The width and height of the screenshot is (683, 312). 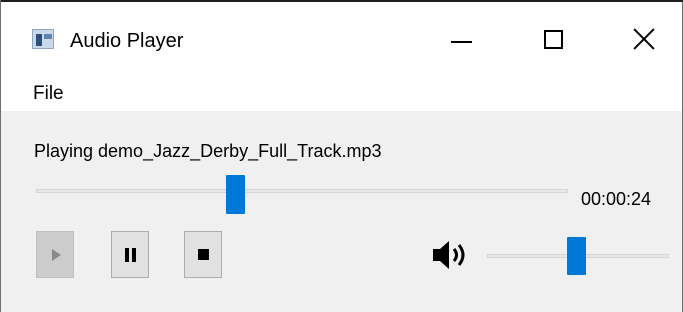 I want to click on maximize-button, so click(x=551, y=39).